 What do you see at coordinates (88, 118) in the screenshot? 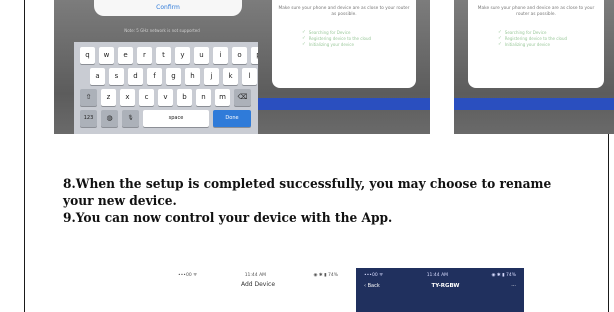
I see `numbers-key: 123` at bounding box center [88, 118].